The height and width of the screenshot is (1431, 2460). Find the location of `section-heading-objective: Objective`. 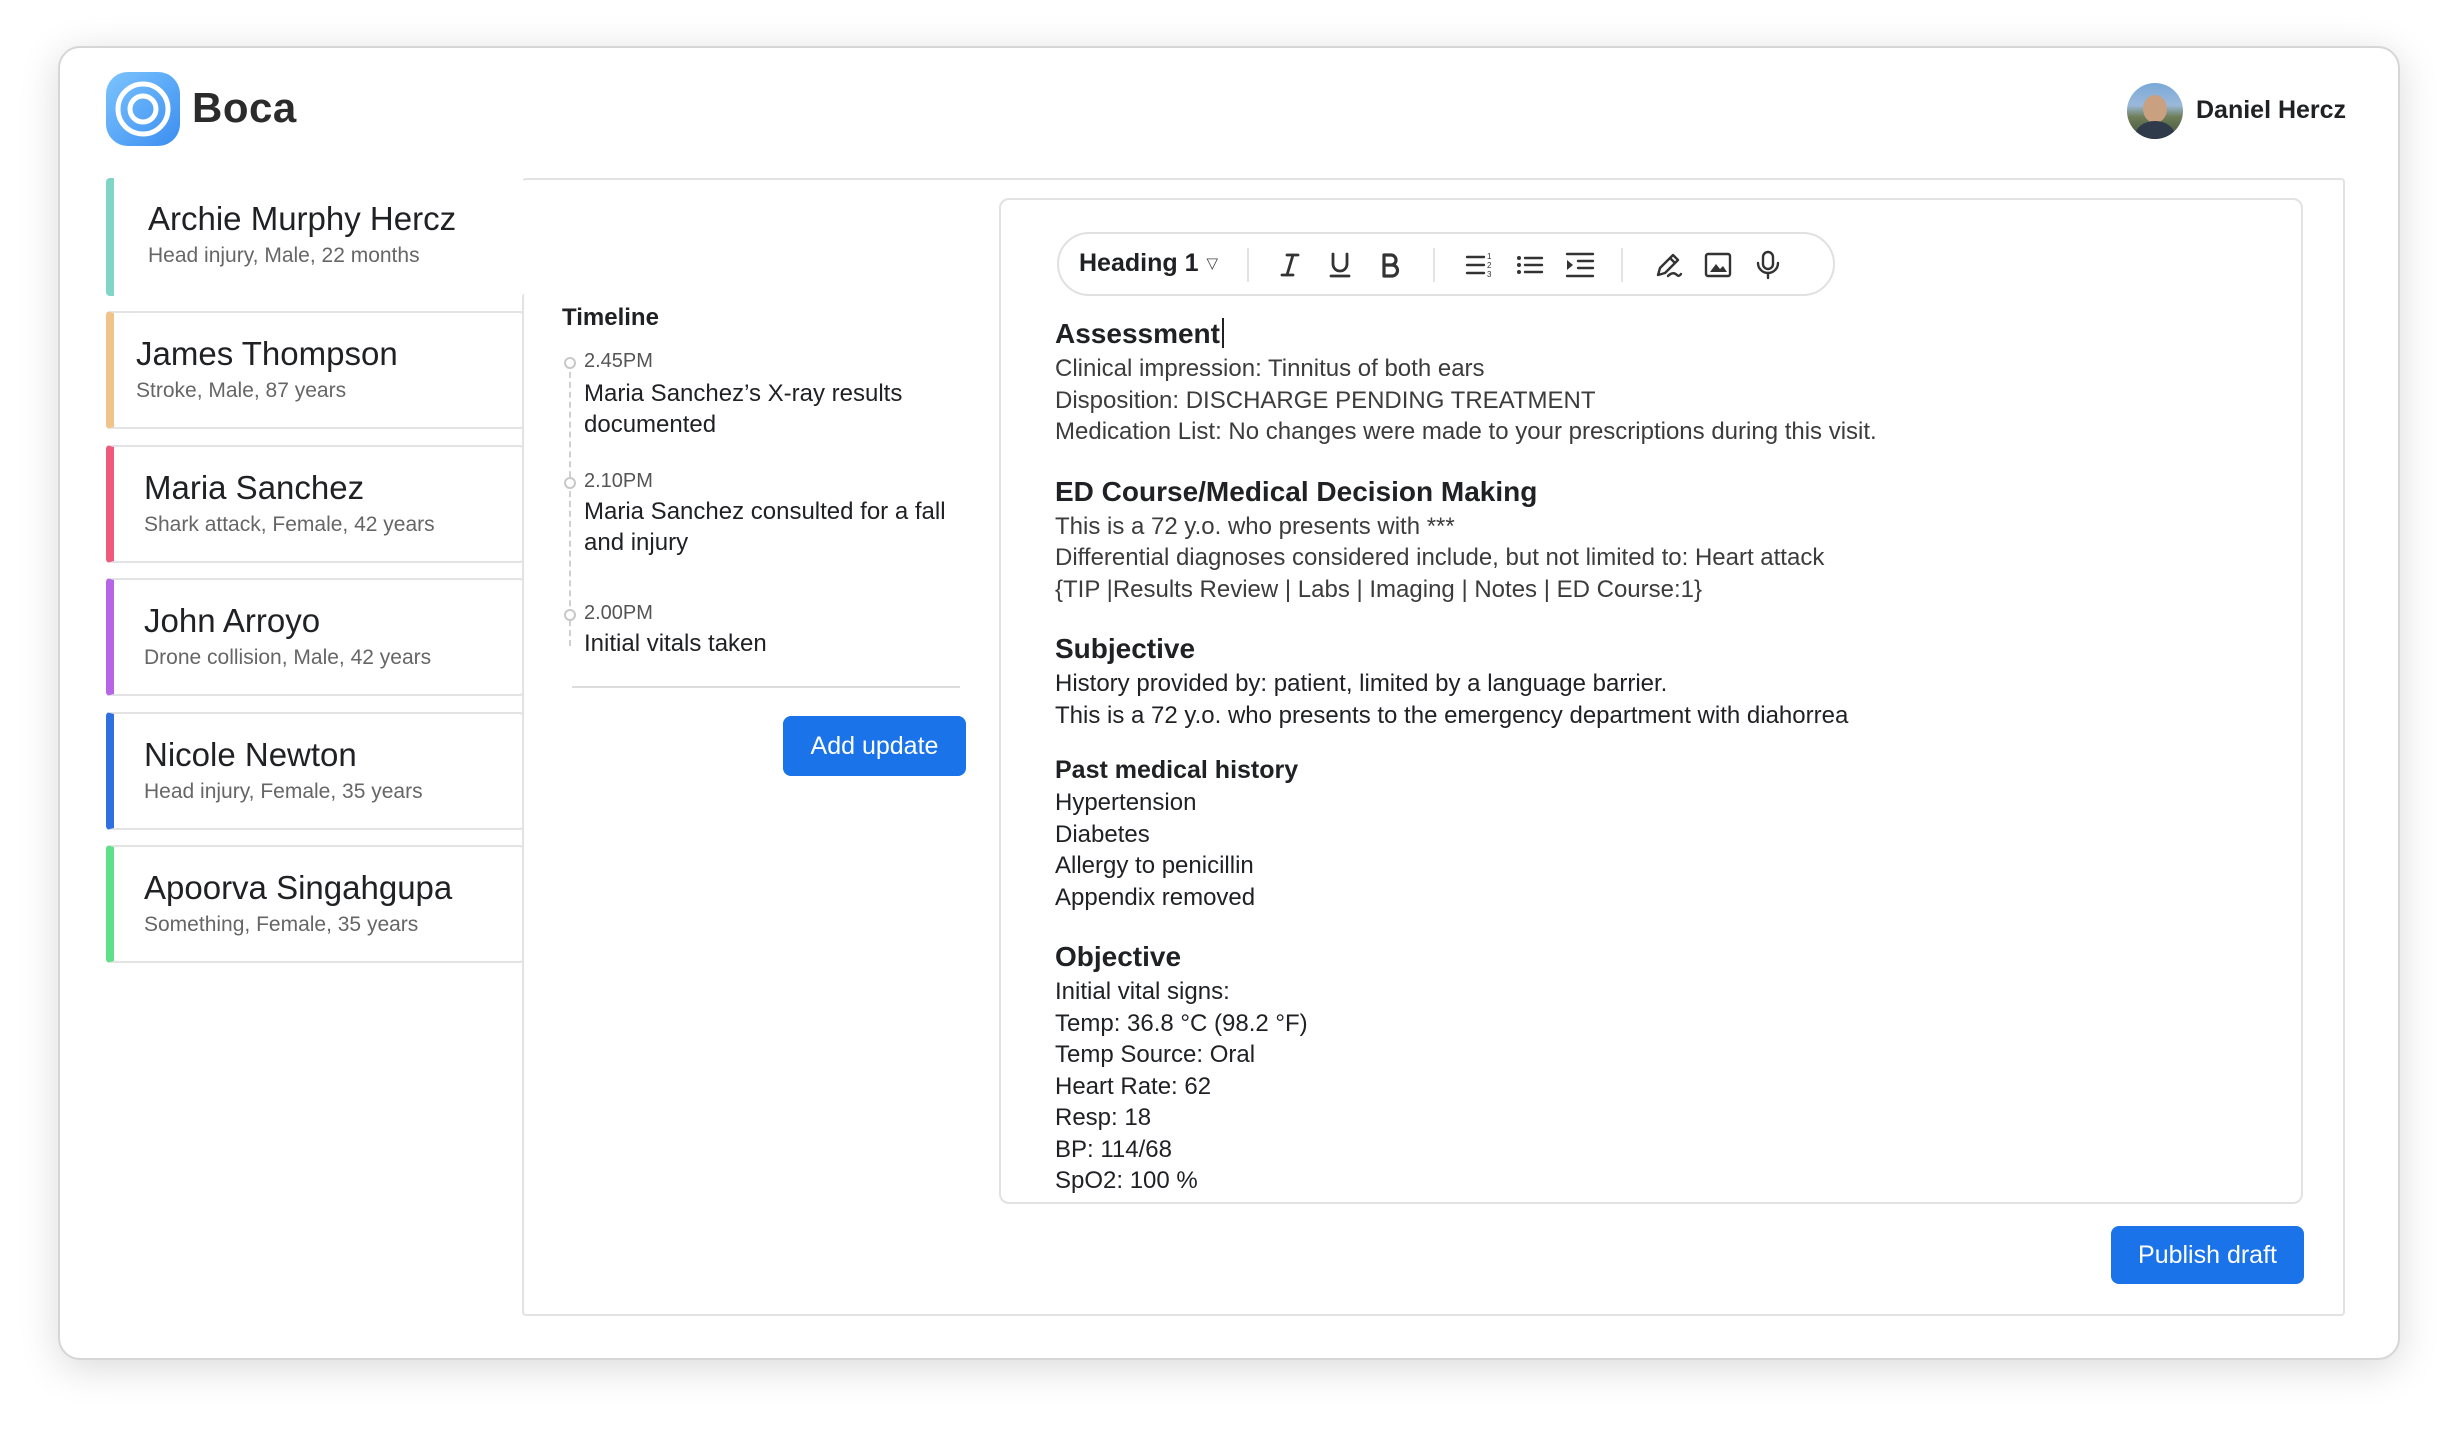

section-heading-objective: Objective is located at coordinates (1118, 956).